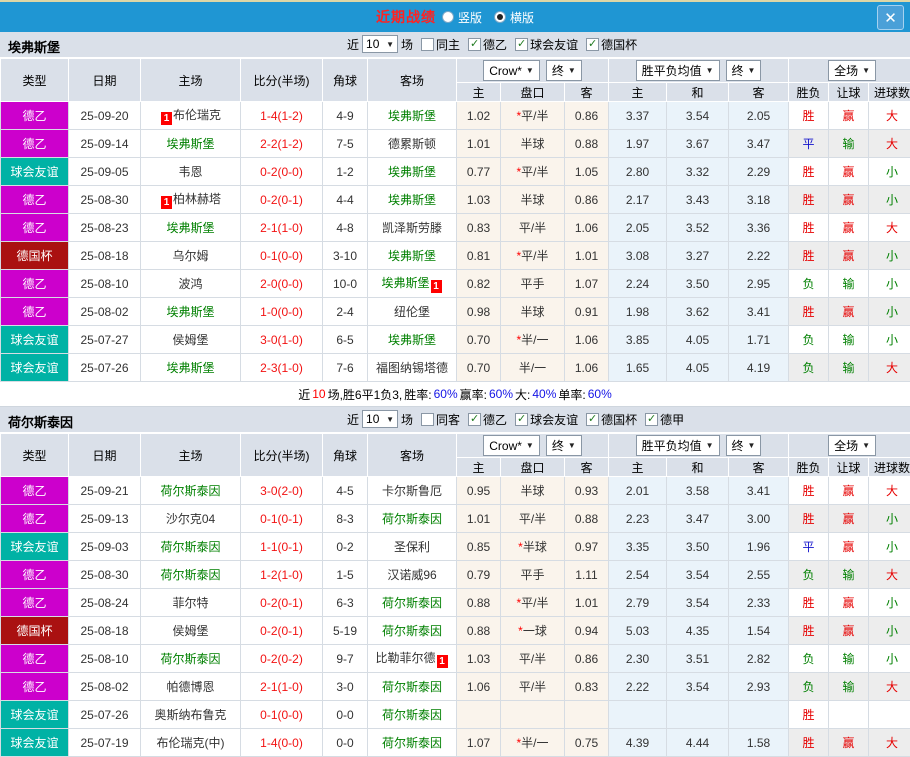 The height and width of the screenshot is (757, 910). What do you see at coordinates (268, 575) in the screenshot?
I see `fulltime-score: 1-2` at bounding box center [268, 575].